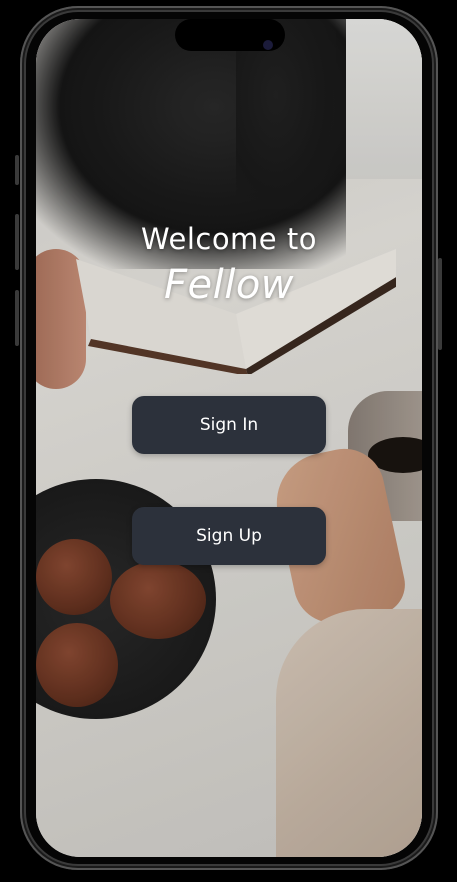  I want to click on app-name-title: Fellow, so click(229, 285).